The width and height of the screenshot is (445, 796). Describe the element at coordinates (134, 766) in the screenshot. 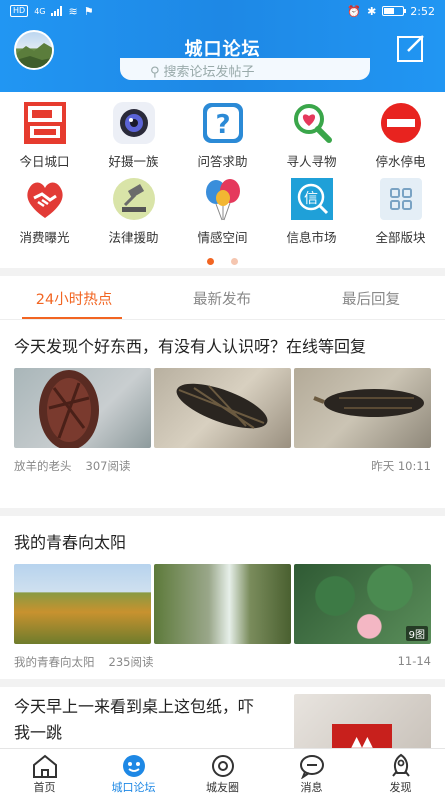

I see `forum-icon` at that location.